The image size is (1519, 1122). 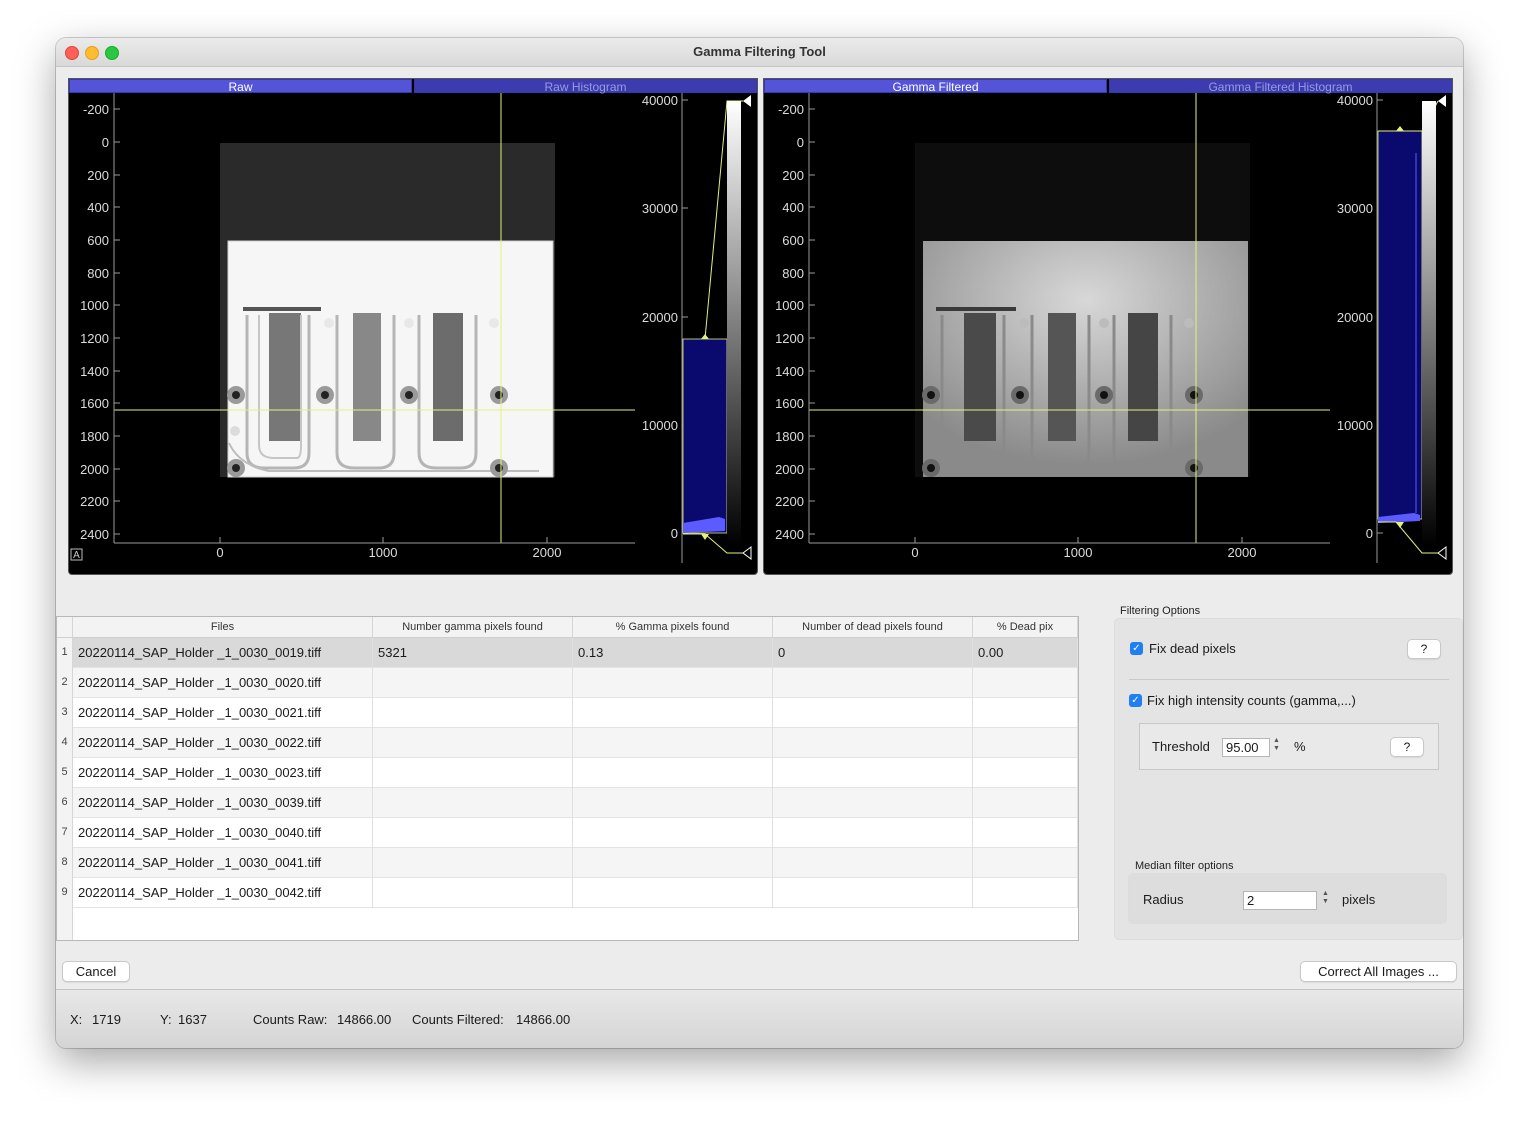 I want to click on table-row: 20220114_SAP_Holder _1_0030_0022.tiff, so click(x=575, y=743).